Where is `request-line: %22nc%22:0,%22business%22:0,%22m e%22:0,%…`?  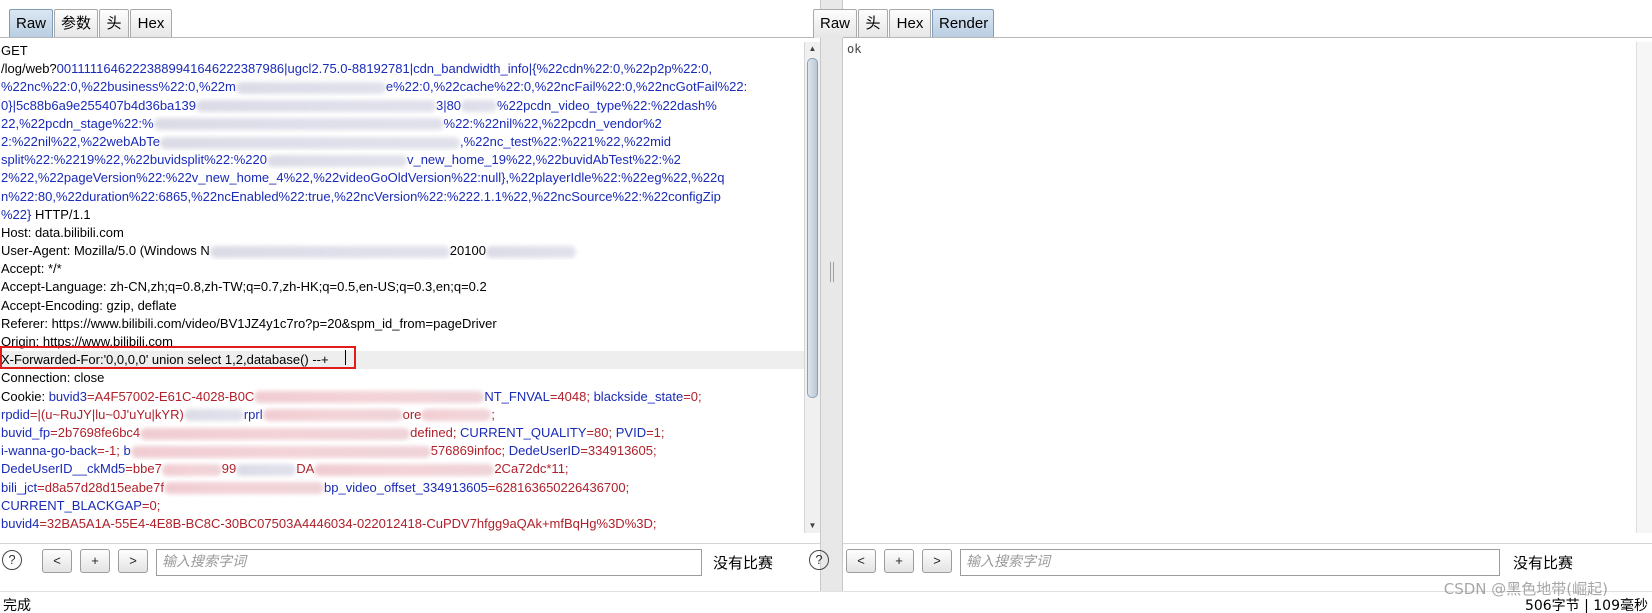 request-line: %22nc%22:0,%22business%22:0,%22m e%22:0,%… is located at coordinates (374, 87).